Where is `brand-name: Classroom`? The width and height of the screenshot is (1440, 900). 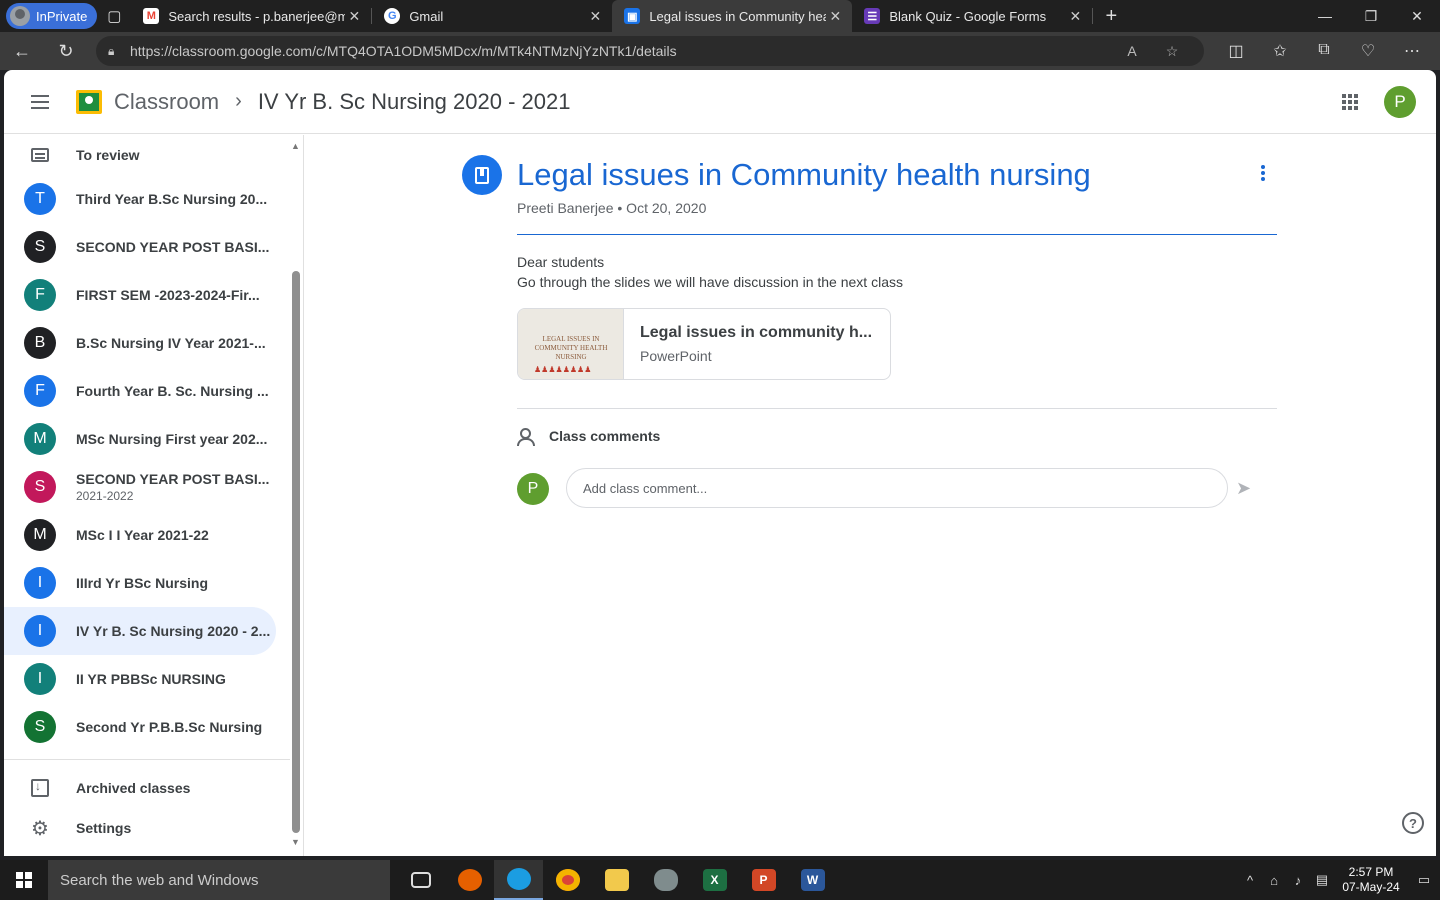
brand-name: Classroom is located at coordinates (166, 102).